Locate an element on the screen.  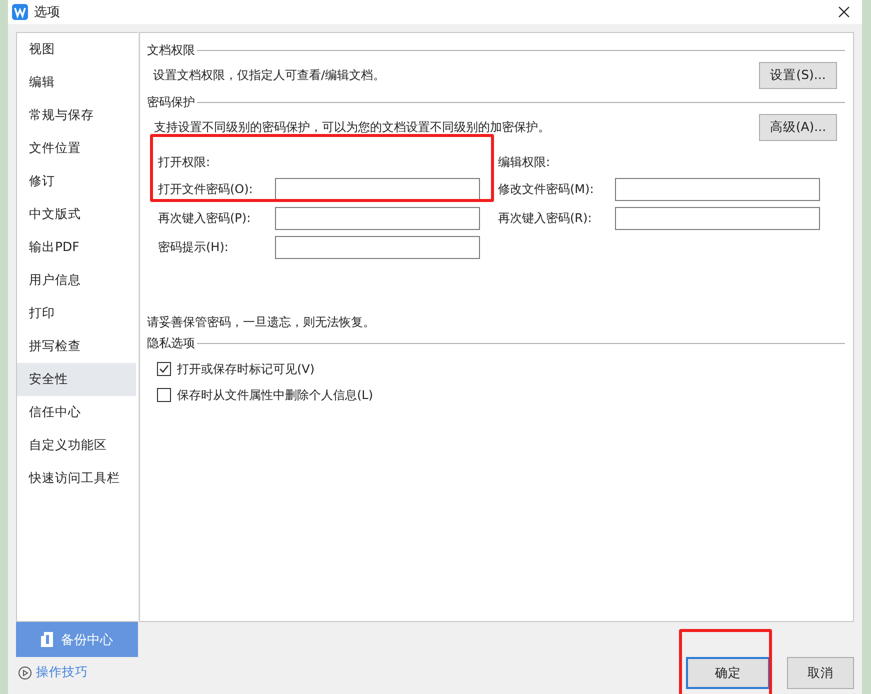
group-title: 打开权限: is located at coordinates (185, 162).